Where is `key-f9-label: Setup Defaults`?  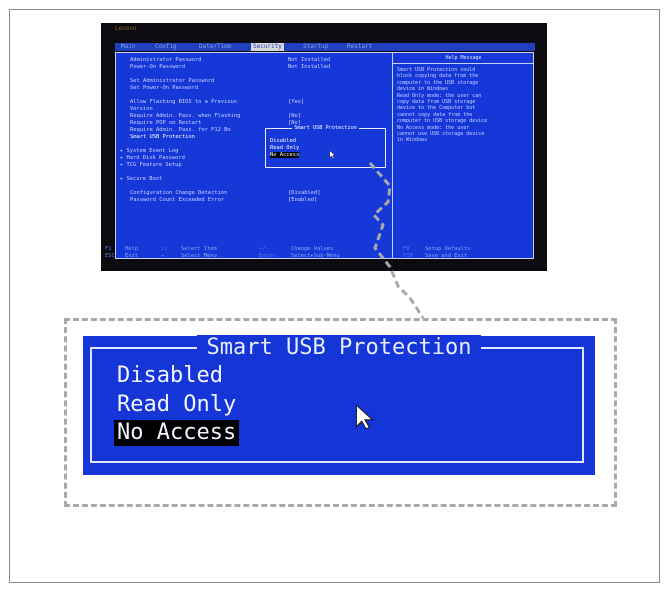 key-f9-label: Setup Defaults is located at coordinates (448, 249).